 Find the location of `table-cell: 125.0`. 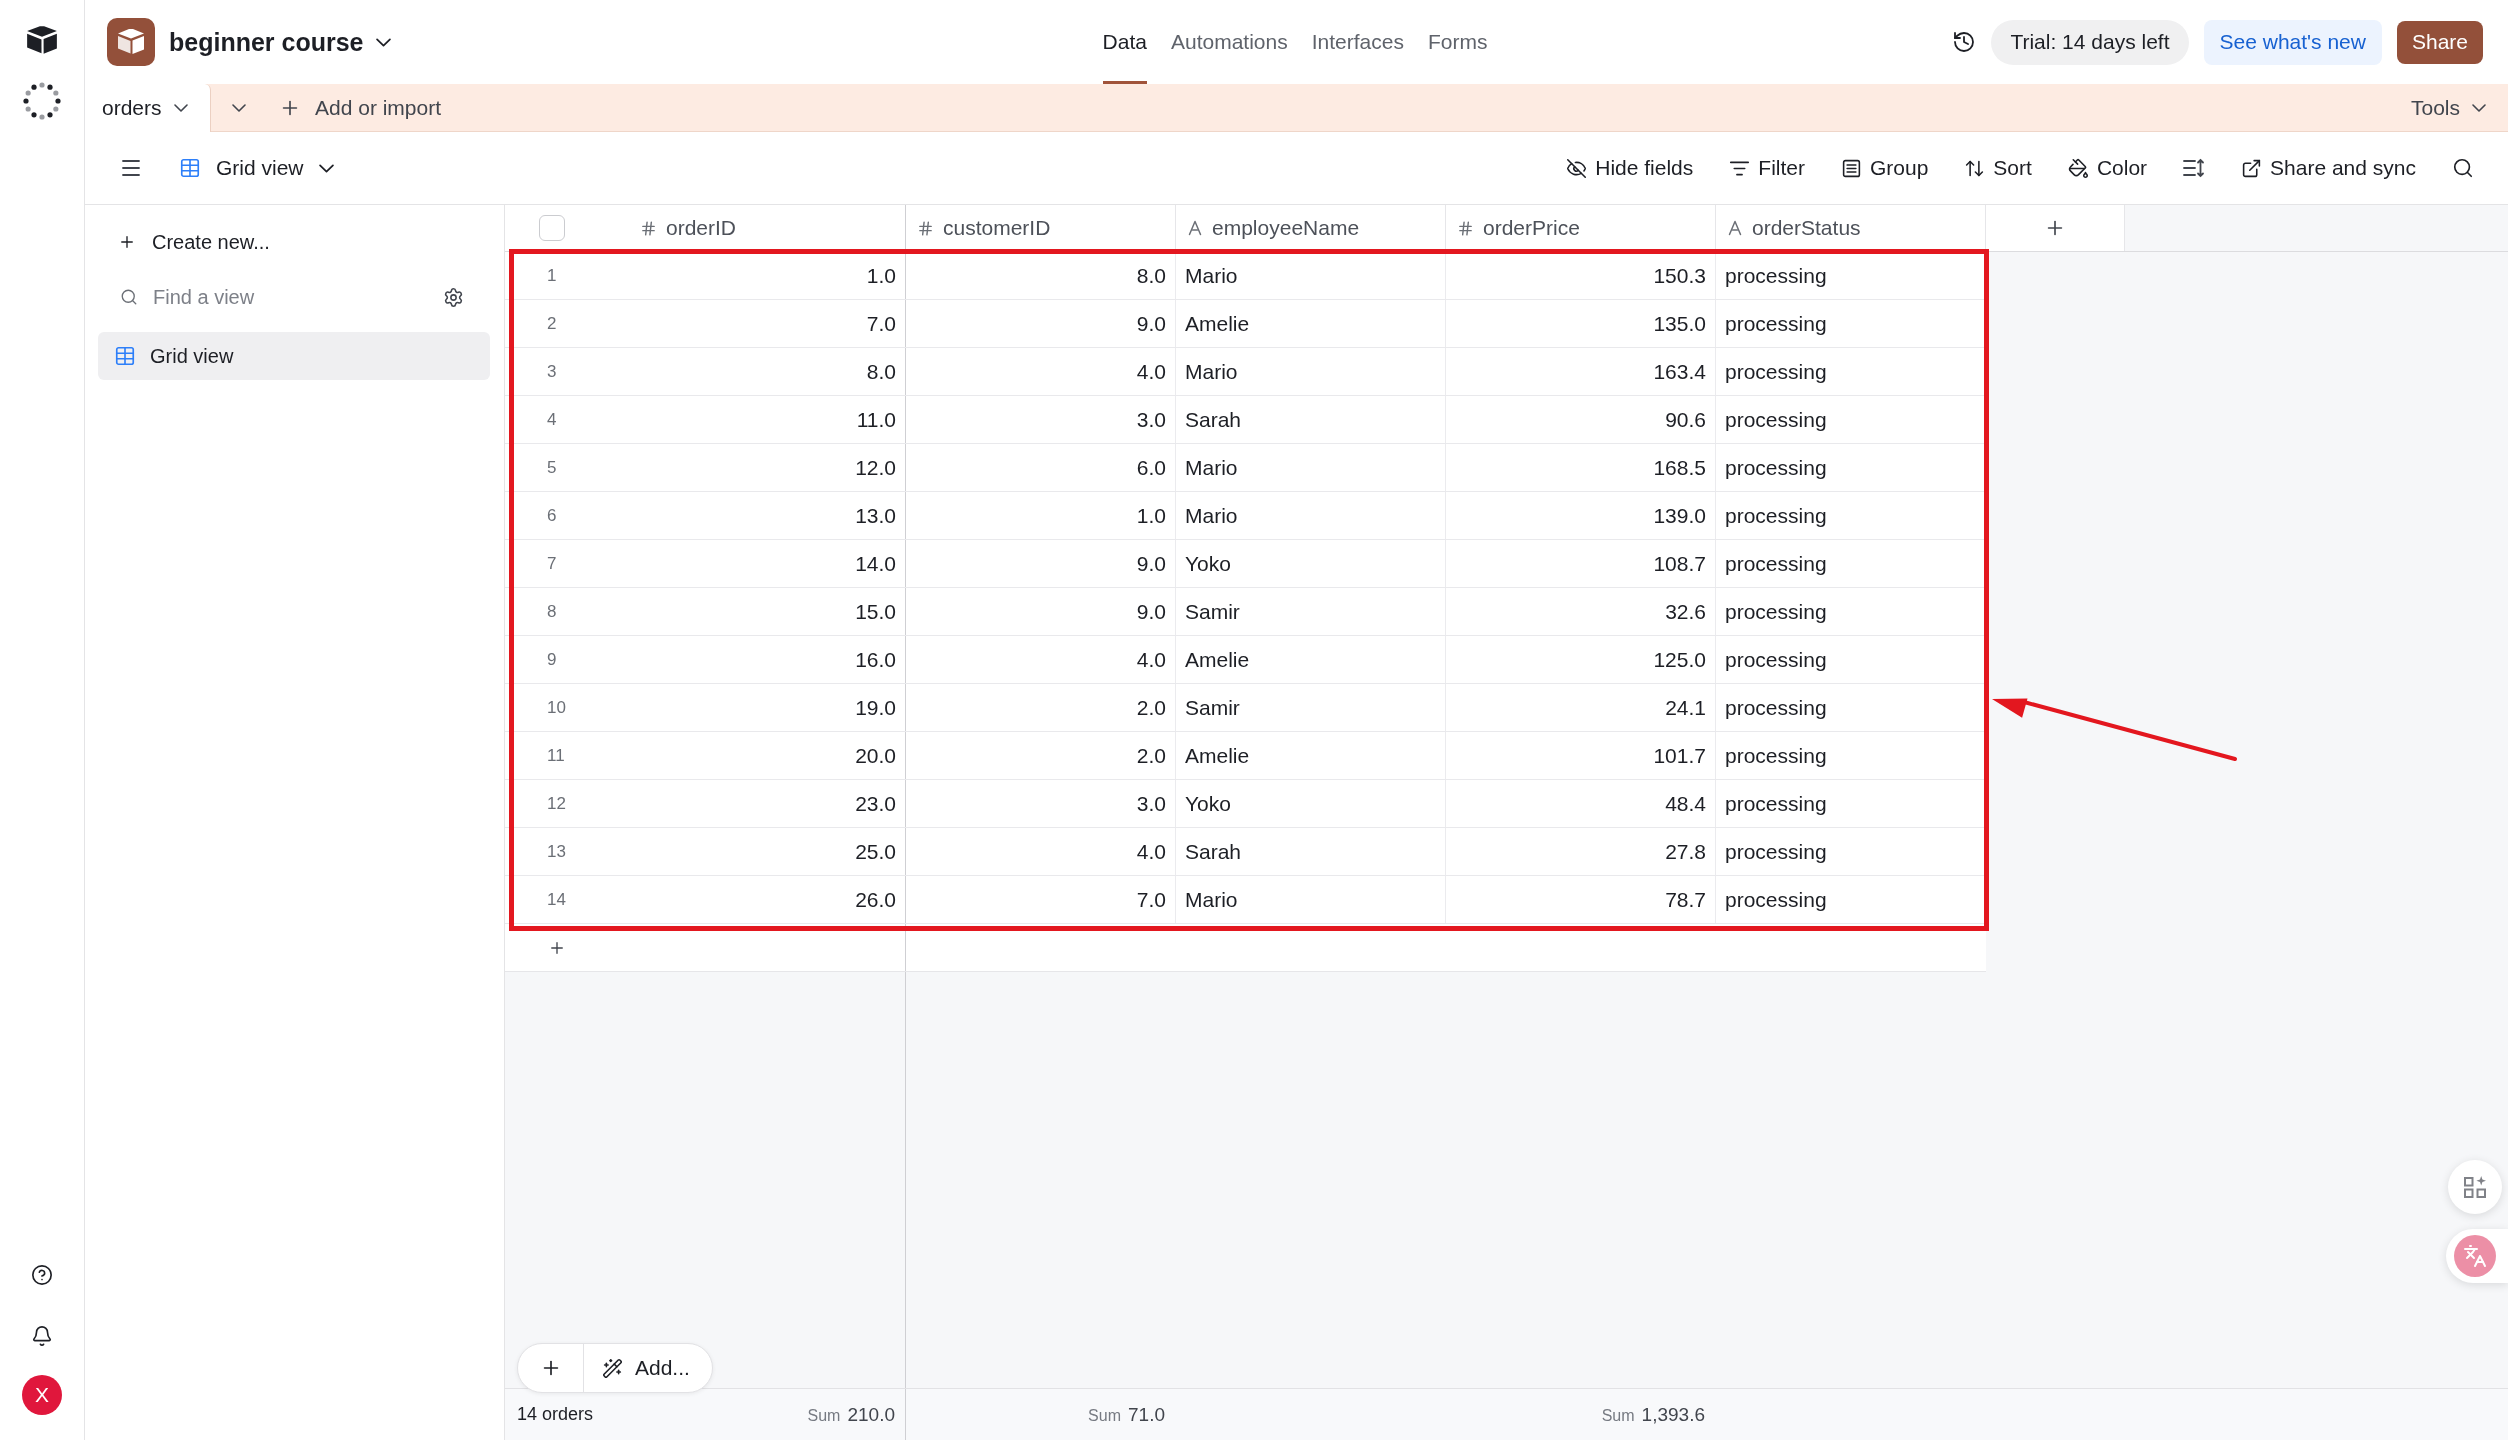

table-cell: 125.0 is located at coordinates (1581, 659).